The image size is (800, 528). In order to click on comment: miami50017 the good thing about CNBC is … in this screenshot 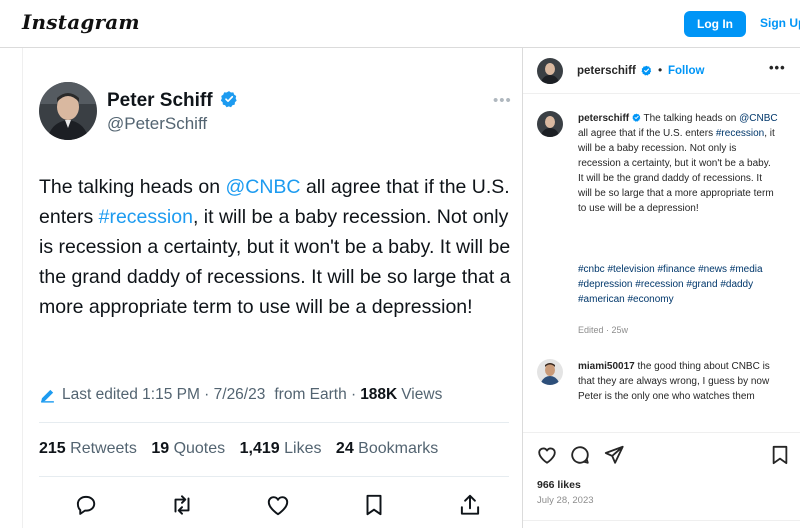, I will do `click(683, 381)`.